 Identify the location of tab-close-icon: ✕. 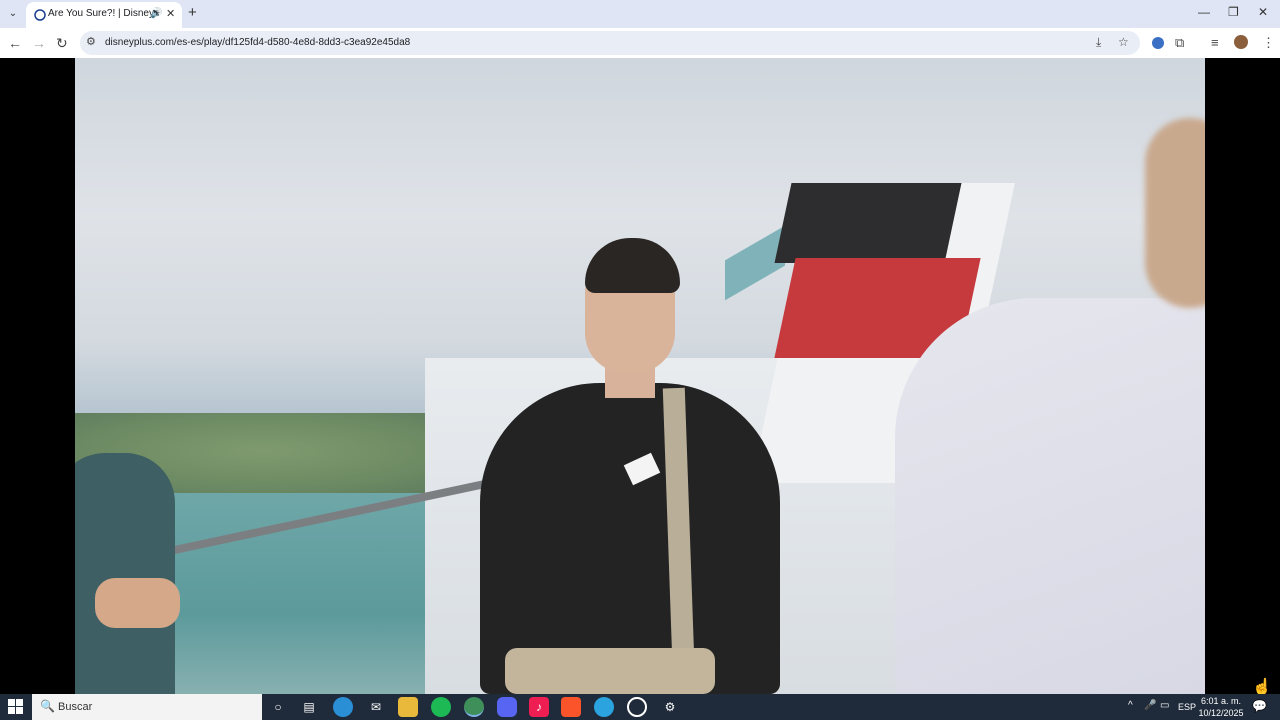
(170, 13).